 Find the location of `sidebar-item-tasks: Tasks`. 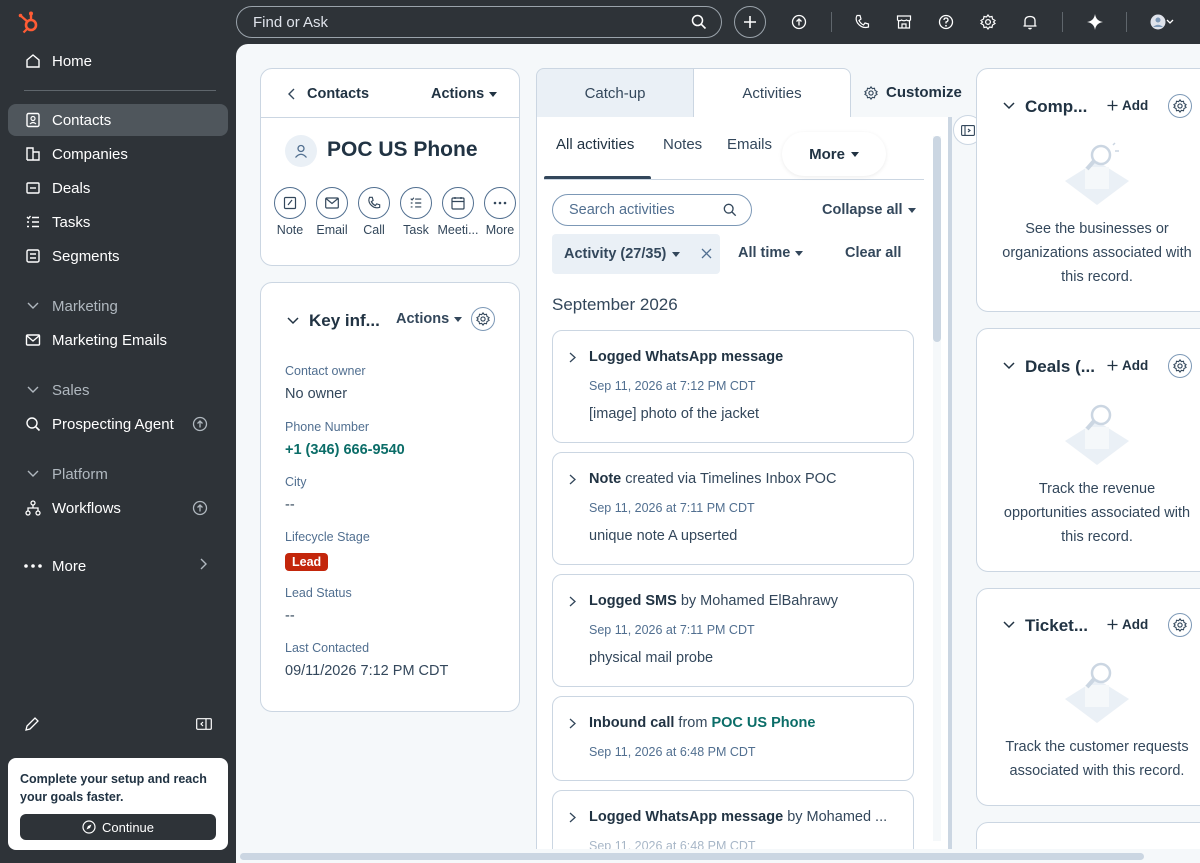

sidebar-item-tasks: Tasks is located at coordinates (118, 222).